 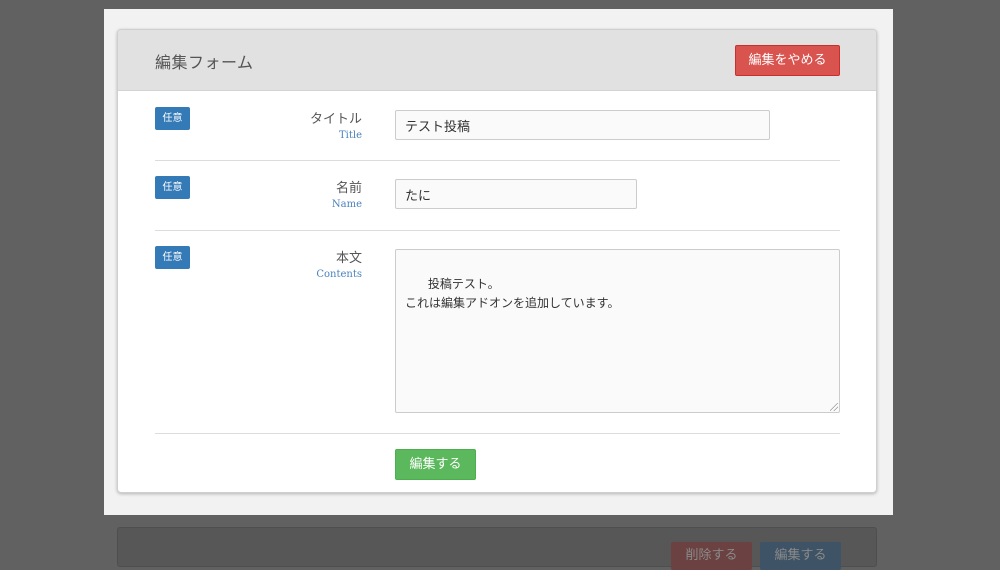 I want to click on title-input, so click(x=582, y=125).